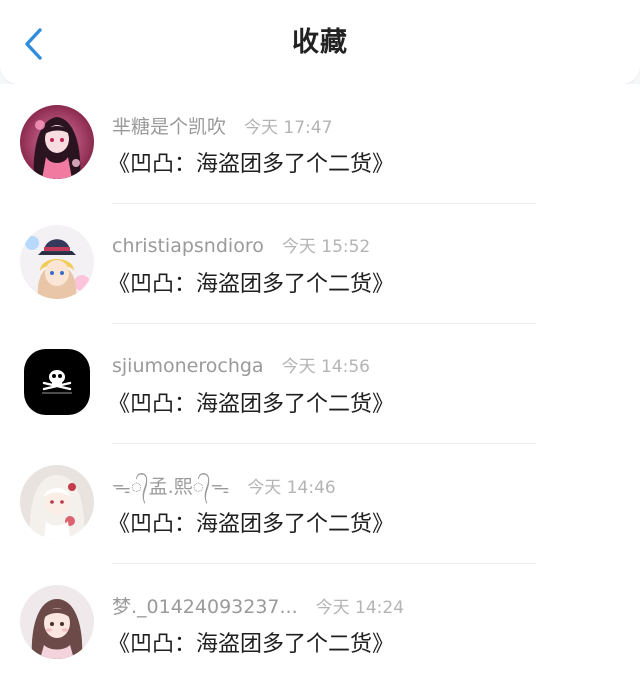 This screenshot has height=682, width=640. Describe the element at coordinates (188, 246) in the screenshot. I see `username: christiapsndioro` at that location.